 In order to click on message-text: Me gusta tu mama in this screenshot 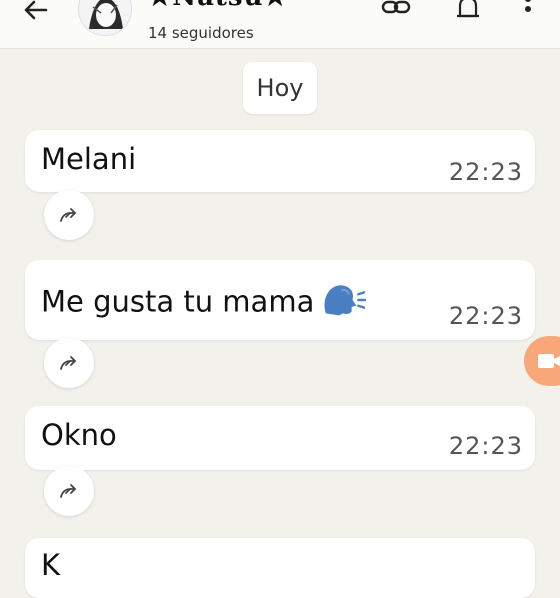, I will do `click(204, 303)`.